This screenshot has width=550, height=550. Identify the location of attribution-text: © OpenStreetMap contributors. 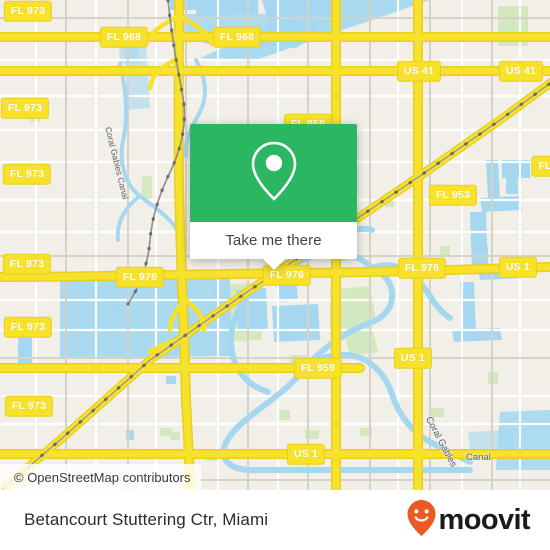
(102, 477).